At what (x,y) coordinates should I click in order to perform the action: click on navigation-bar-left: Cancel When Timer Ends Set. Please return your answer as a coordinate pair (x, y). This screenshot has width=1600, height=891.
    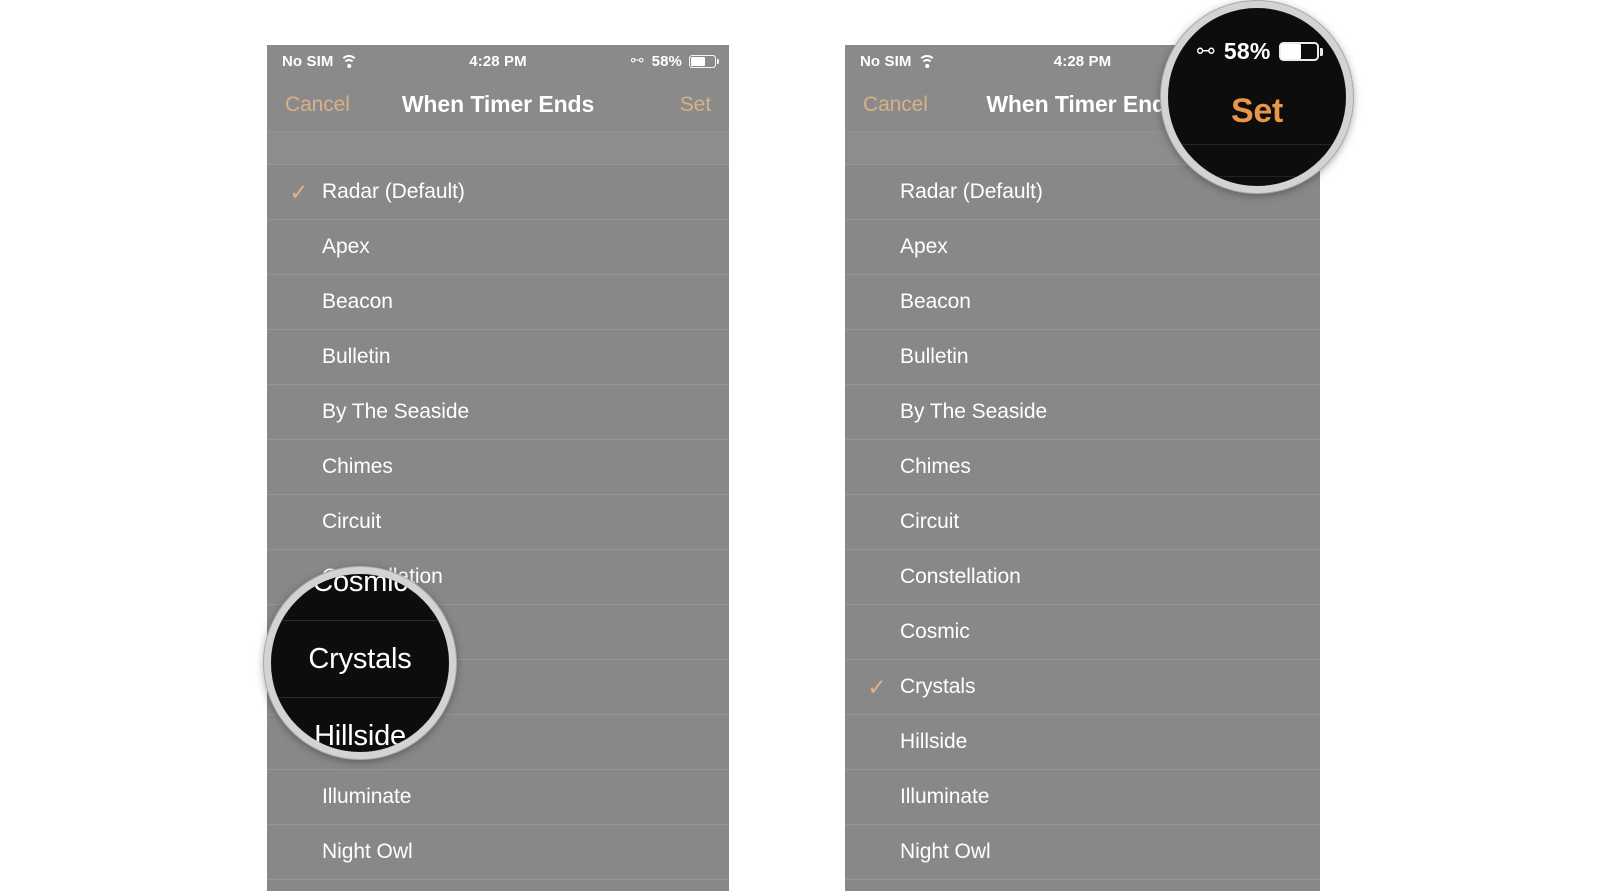
    Looking at the image, I should click on (498, 105).